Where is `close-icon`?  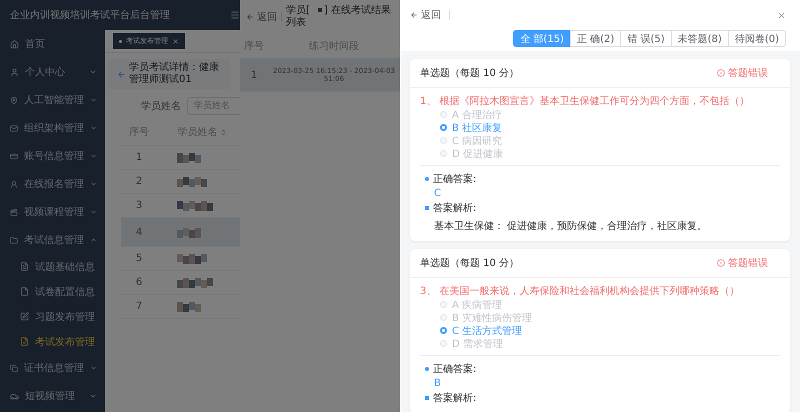
close-icon is located at coordinates (781, 15).